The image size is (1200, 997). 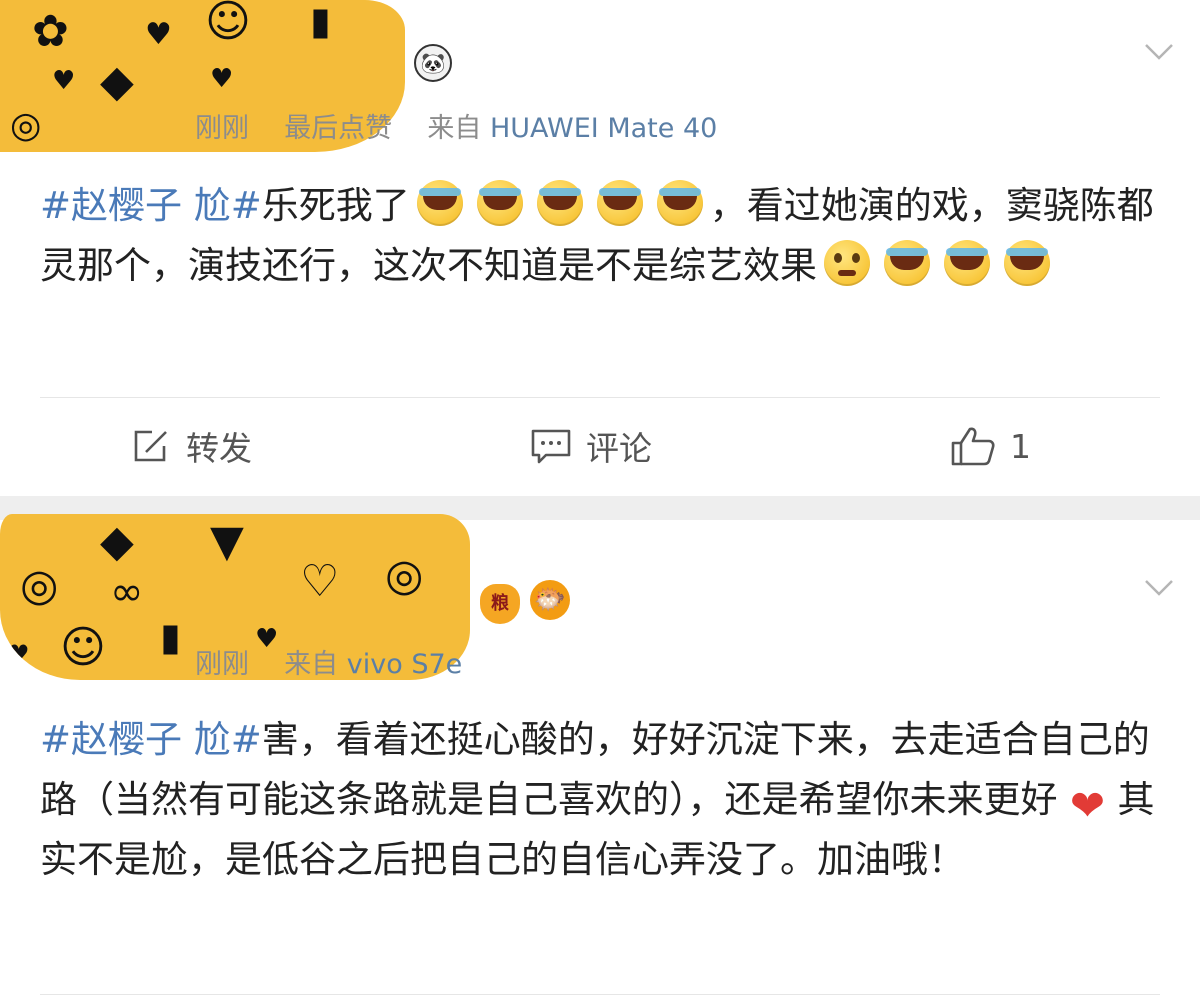 What do you see at coordinates (405, 664) in the screenshot?
I see `device-name: vivo S7e` at bounding box center [405, 664].